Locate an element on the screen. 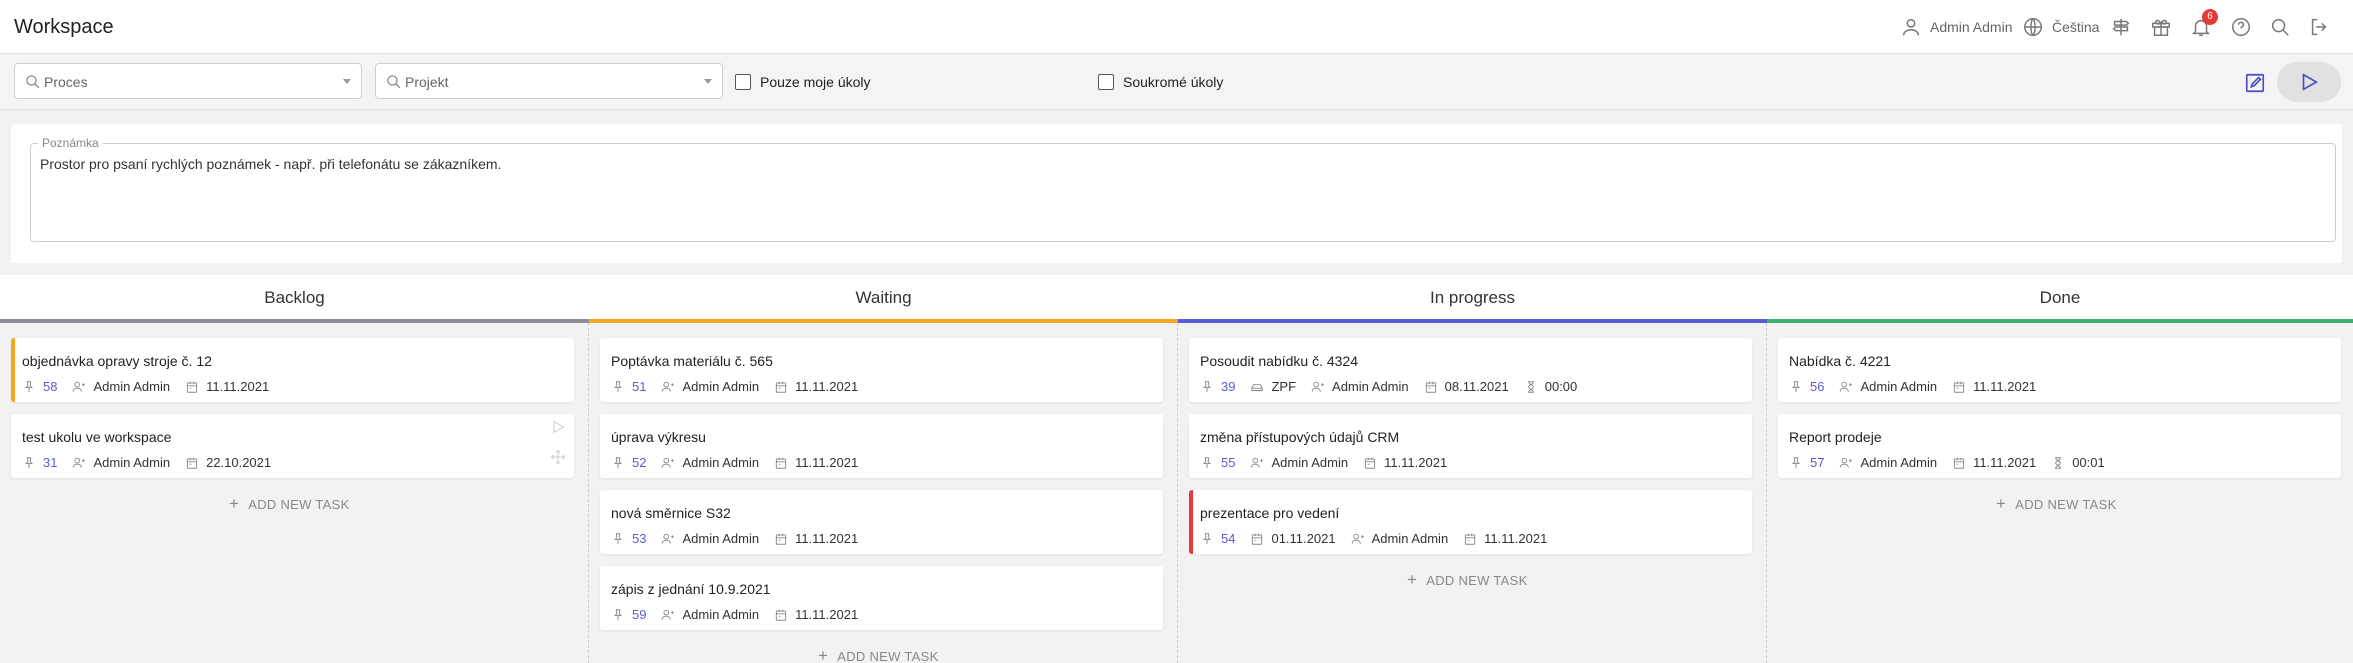 Image resolution: width=2353 pixels, height=663 pixels. only-my-tasks-checkbox: Pouze moje úkoly is located at coordinates (803, 82).